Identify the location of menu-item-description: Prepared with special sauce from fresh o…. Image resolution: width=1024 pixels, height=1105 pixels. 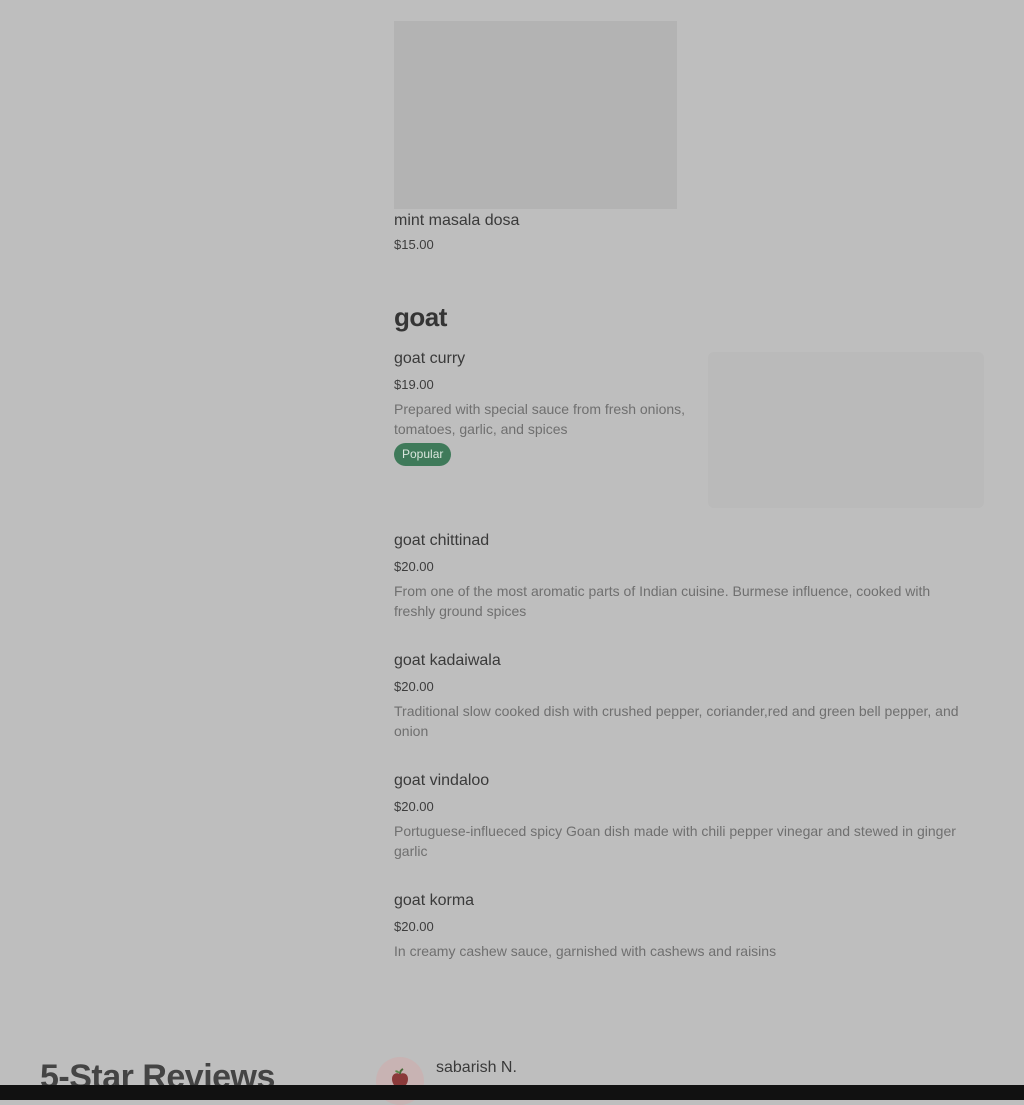
(540, 419).